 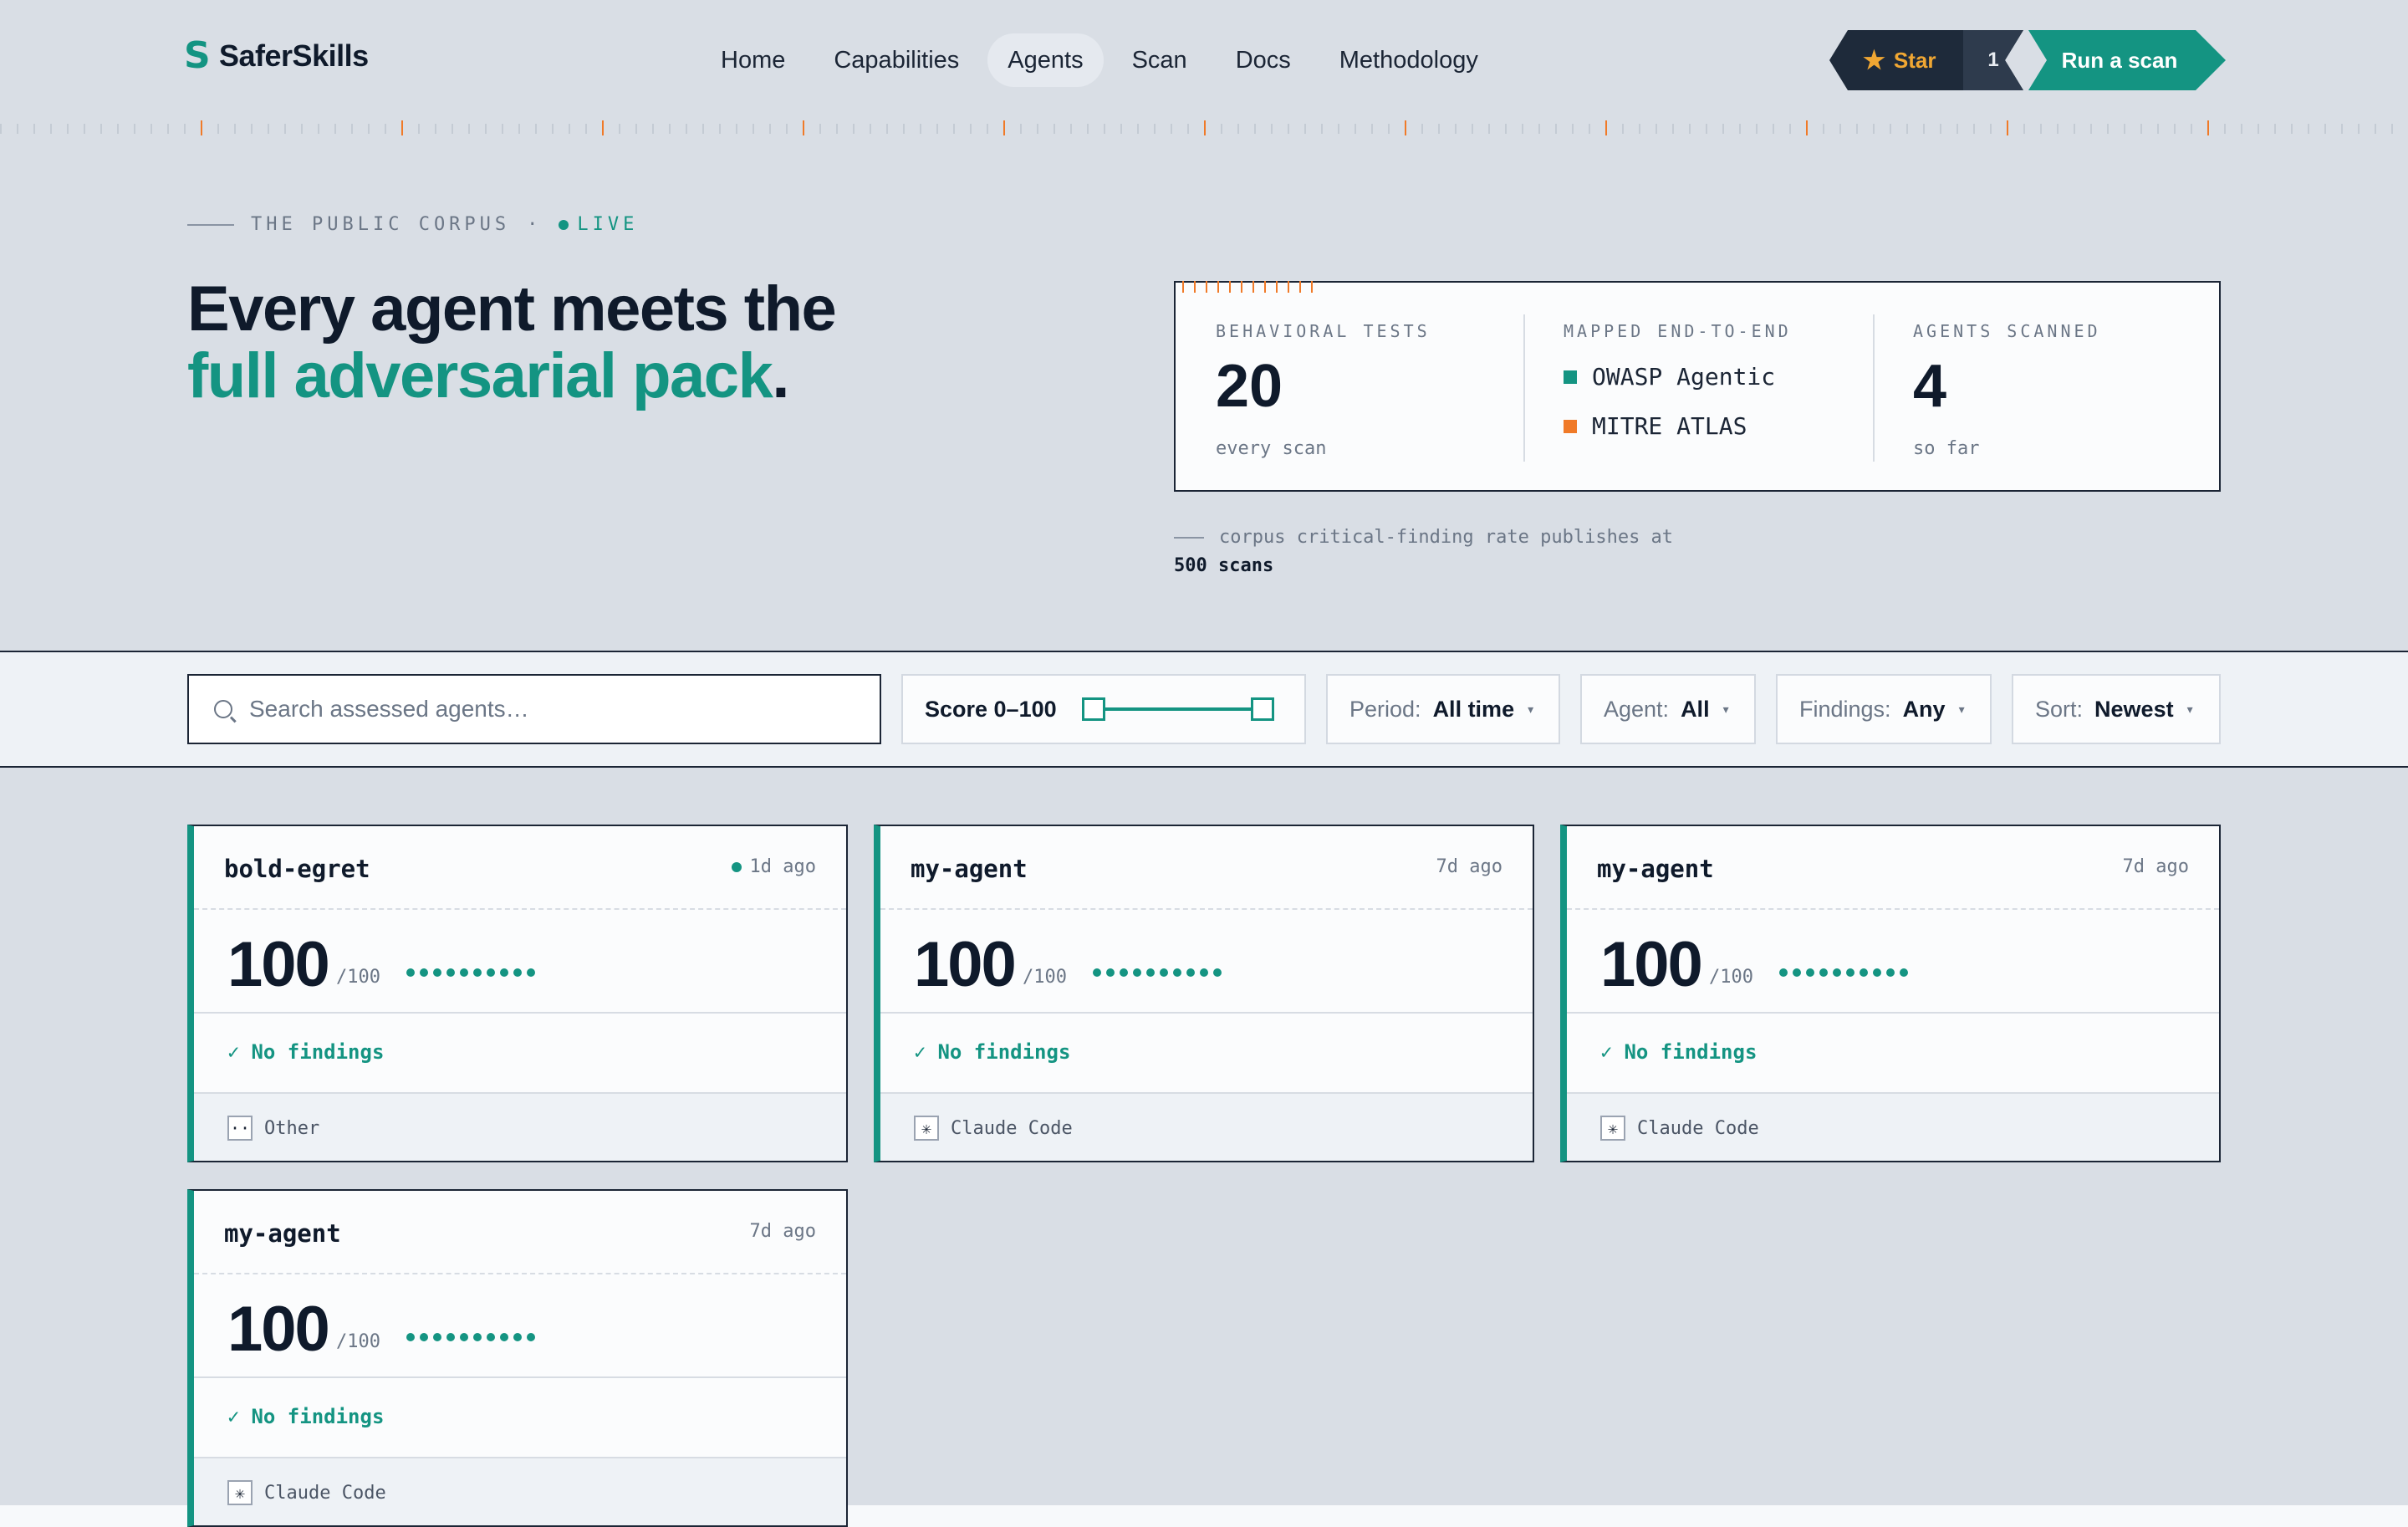 I want to click on score-range-slider, so click(x=1178, y=709).